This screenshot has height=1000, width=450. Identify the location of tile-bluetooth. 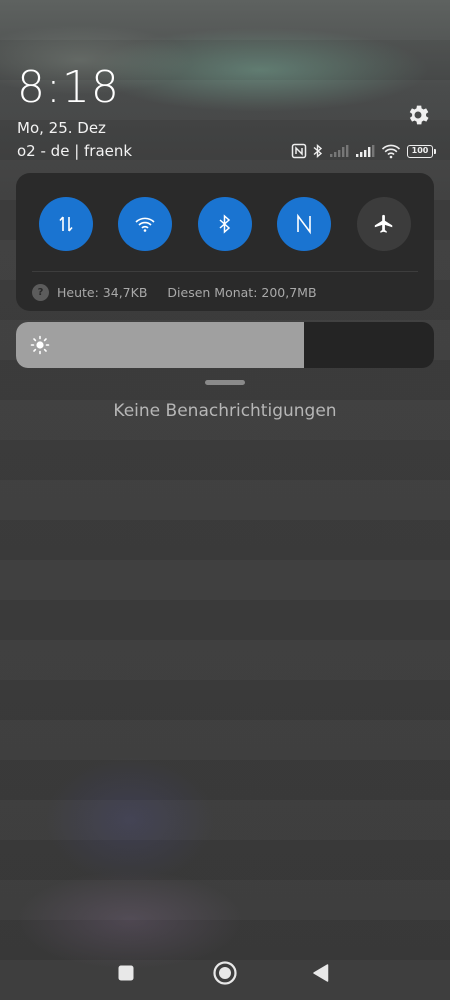
(225, 224).